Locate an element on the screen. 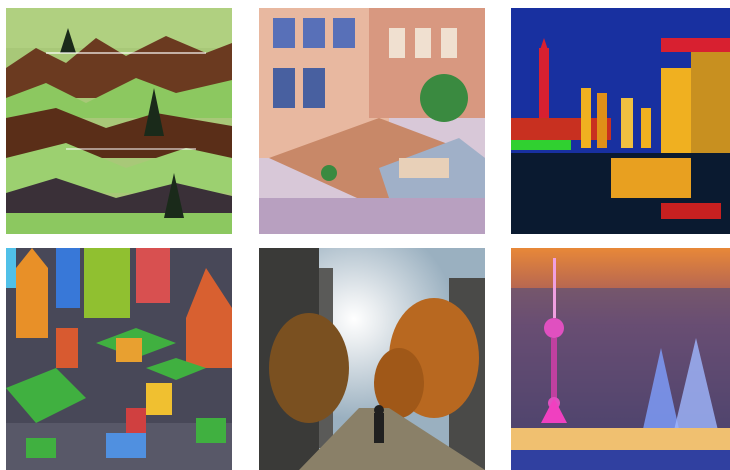 Image resolution: width=730 pixels, height=470 pixels. isometric-city-image is located at coordinates (119, 359).